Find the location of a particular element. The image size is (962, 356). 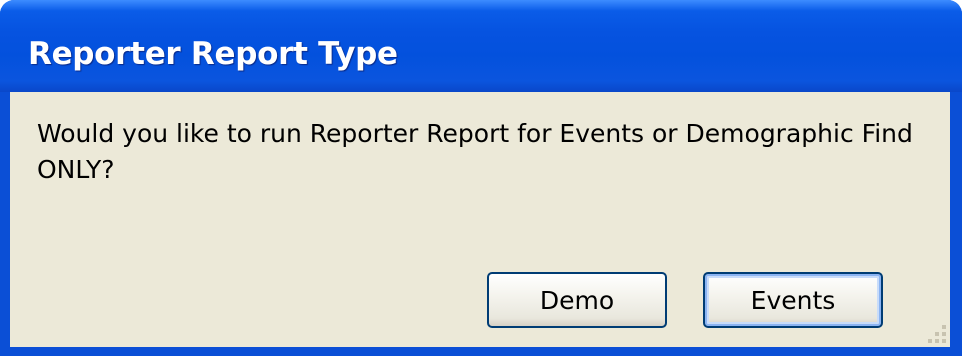

dialog-title: Reporter Report Type is located at coordinates (213, 54).